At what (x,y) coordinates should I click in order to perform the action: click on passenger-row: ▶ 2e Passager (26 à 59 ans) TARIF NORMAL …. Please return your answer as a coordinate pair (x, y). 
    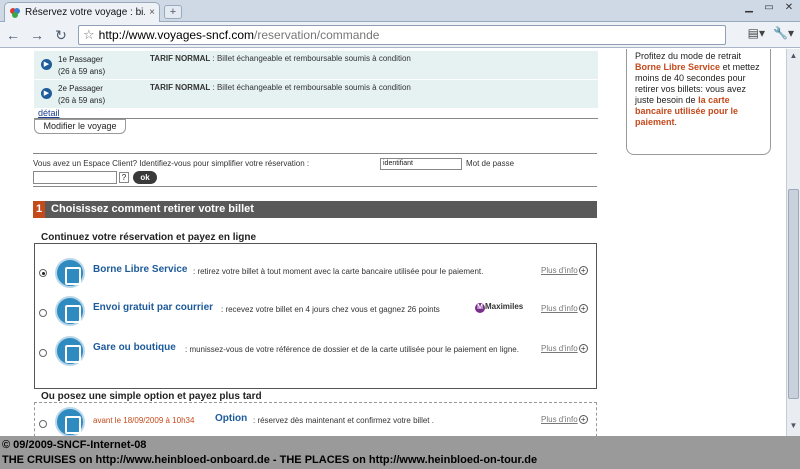
    Looking at the image, I should click on (316, 94).